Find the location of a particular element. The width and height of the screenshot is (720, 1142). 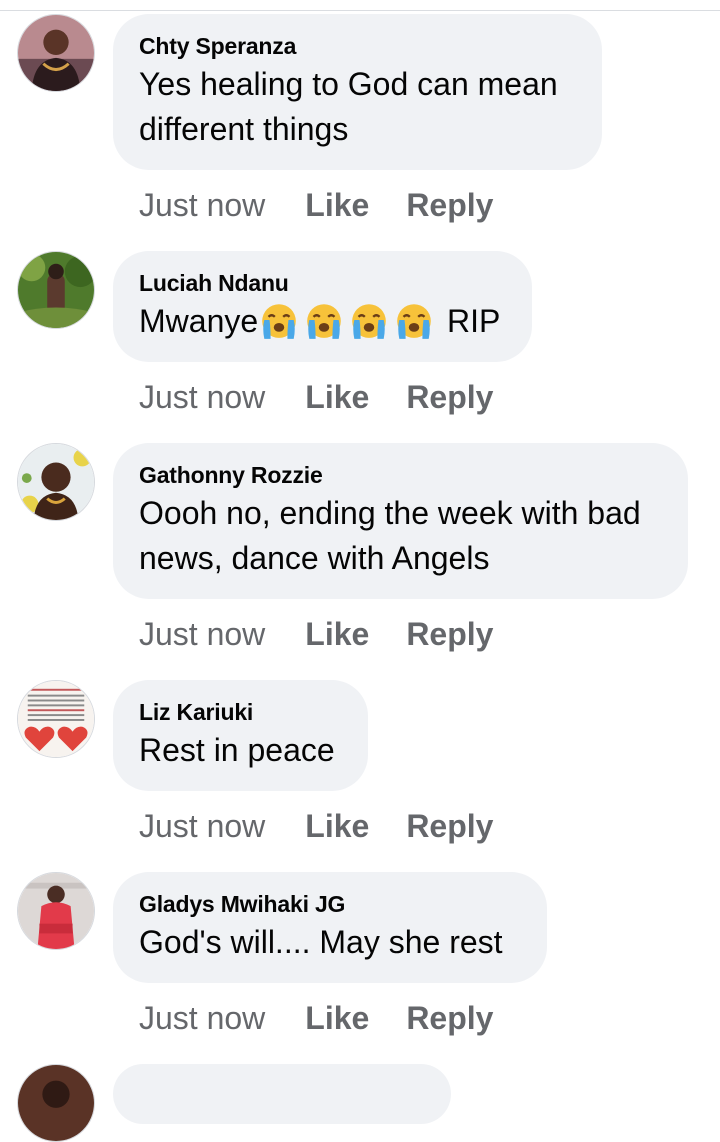

comment-bubble: Liz Kariuki Rest in peace is located at coordinates (240, 735).